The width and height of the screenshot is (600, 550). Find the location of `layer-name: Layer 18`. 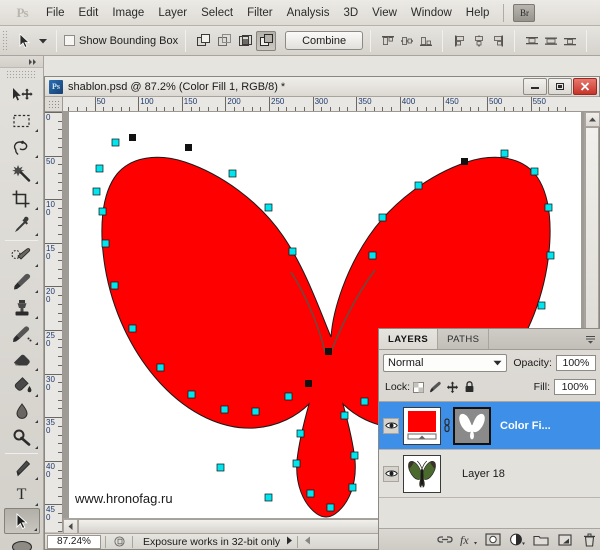

layer-name: Layer 18 is located at coordinates (473, 474).